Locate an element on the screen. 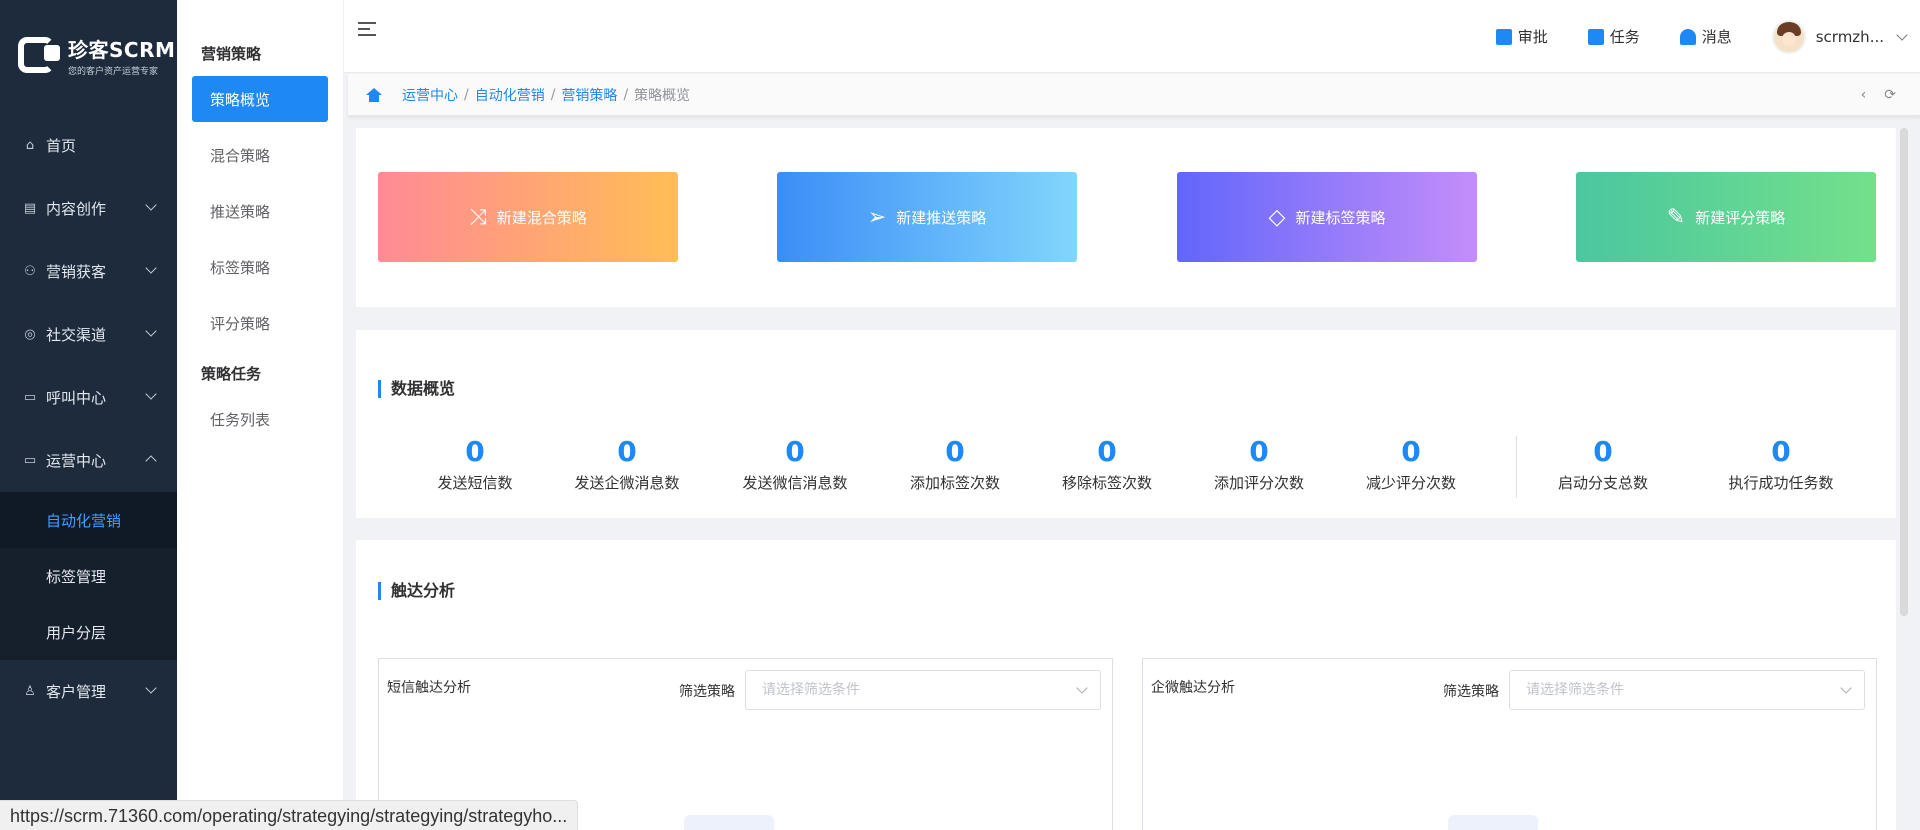 Image resolution: width=1920 pixels, height=830 pixels. document-icon: ▤ is located at coordinates (30, 208).